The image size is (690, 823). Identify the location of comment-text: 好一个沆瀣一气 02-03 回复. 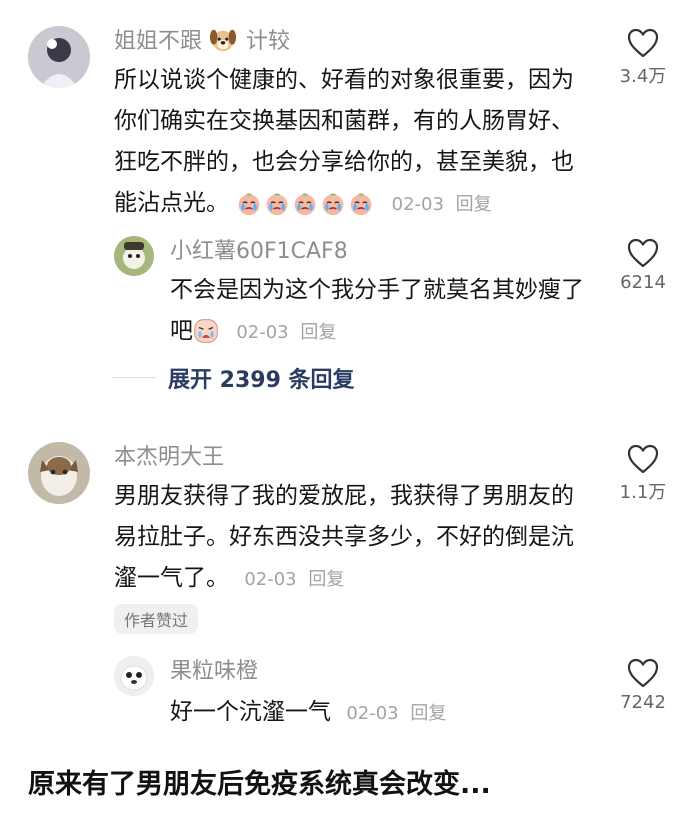
(380, 713).